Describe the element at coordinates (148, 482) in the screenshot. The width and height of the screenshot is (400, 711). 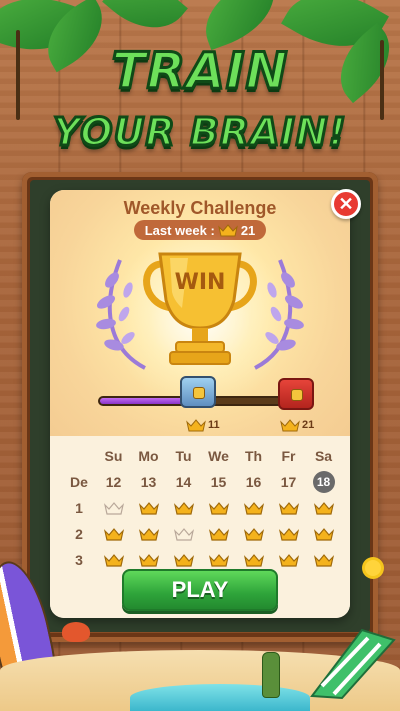
I see `date-cell: 13` at that location.